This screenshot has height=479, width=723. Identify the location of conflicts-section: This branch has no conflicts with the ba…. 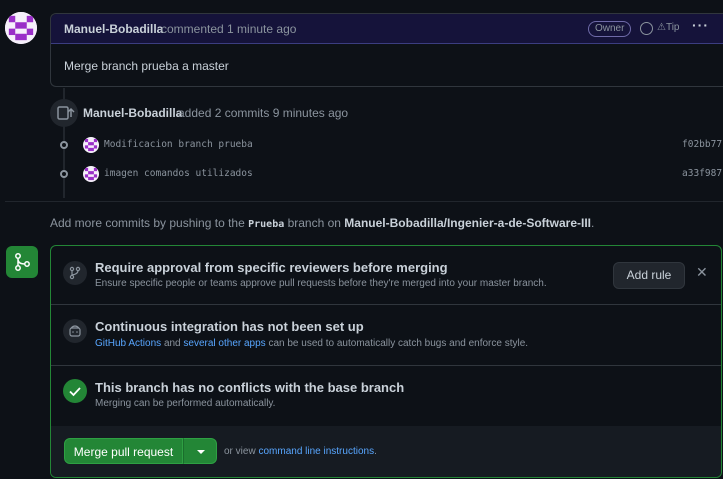
(386, 396).